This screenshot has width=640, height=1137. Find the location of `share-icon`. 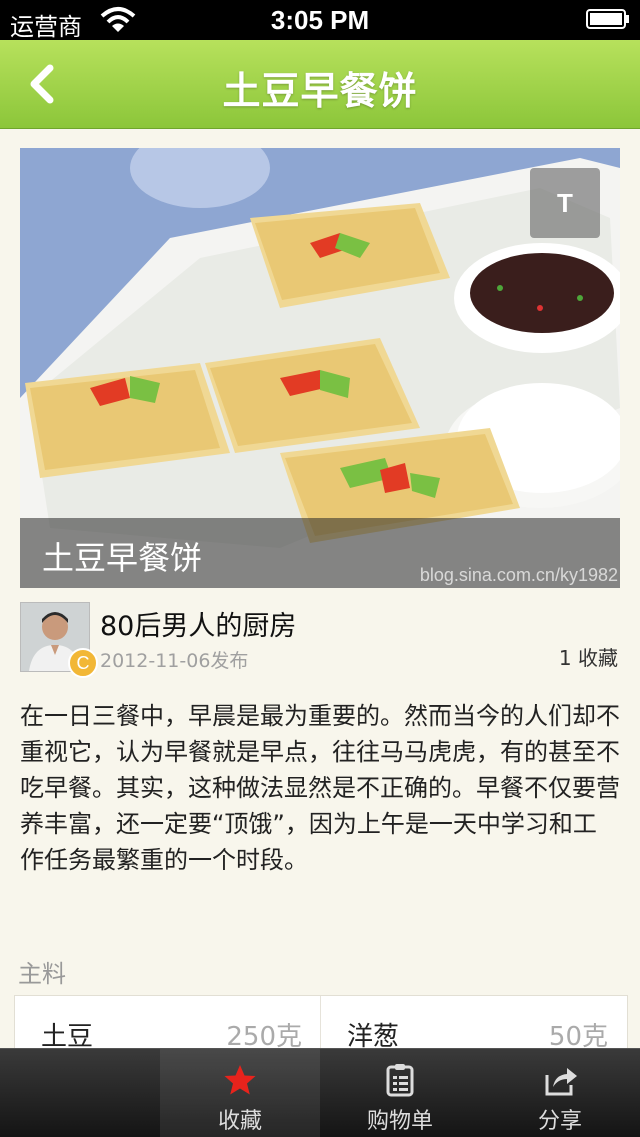

share-icon is located at coordinates (561, 1082).